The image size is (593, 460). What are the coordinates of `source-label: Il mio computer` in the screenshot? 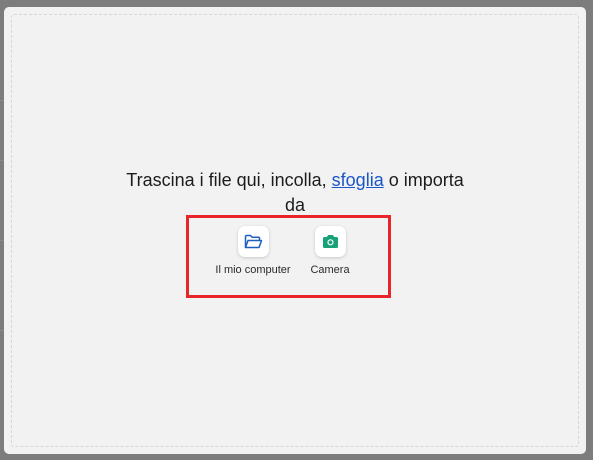 It's located at (253, 270).